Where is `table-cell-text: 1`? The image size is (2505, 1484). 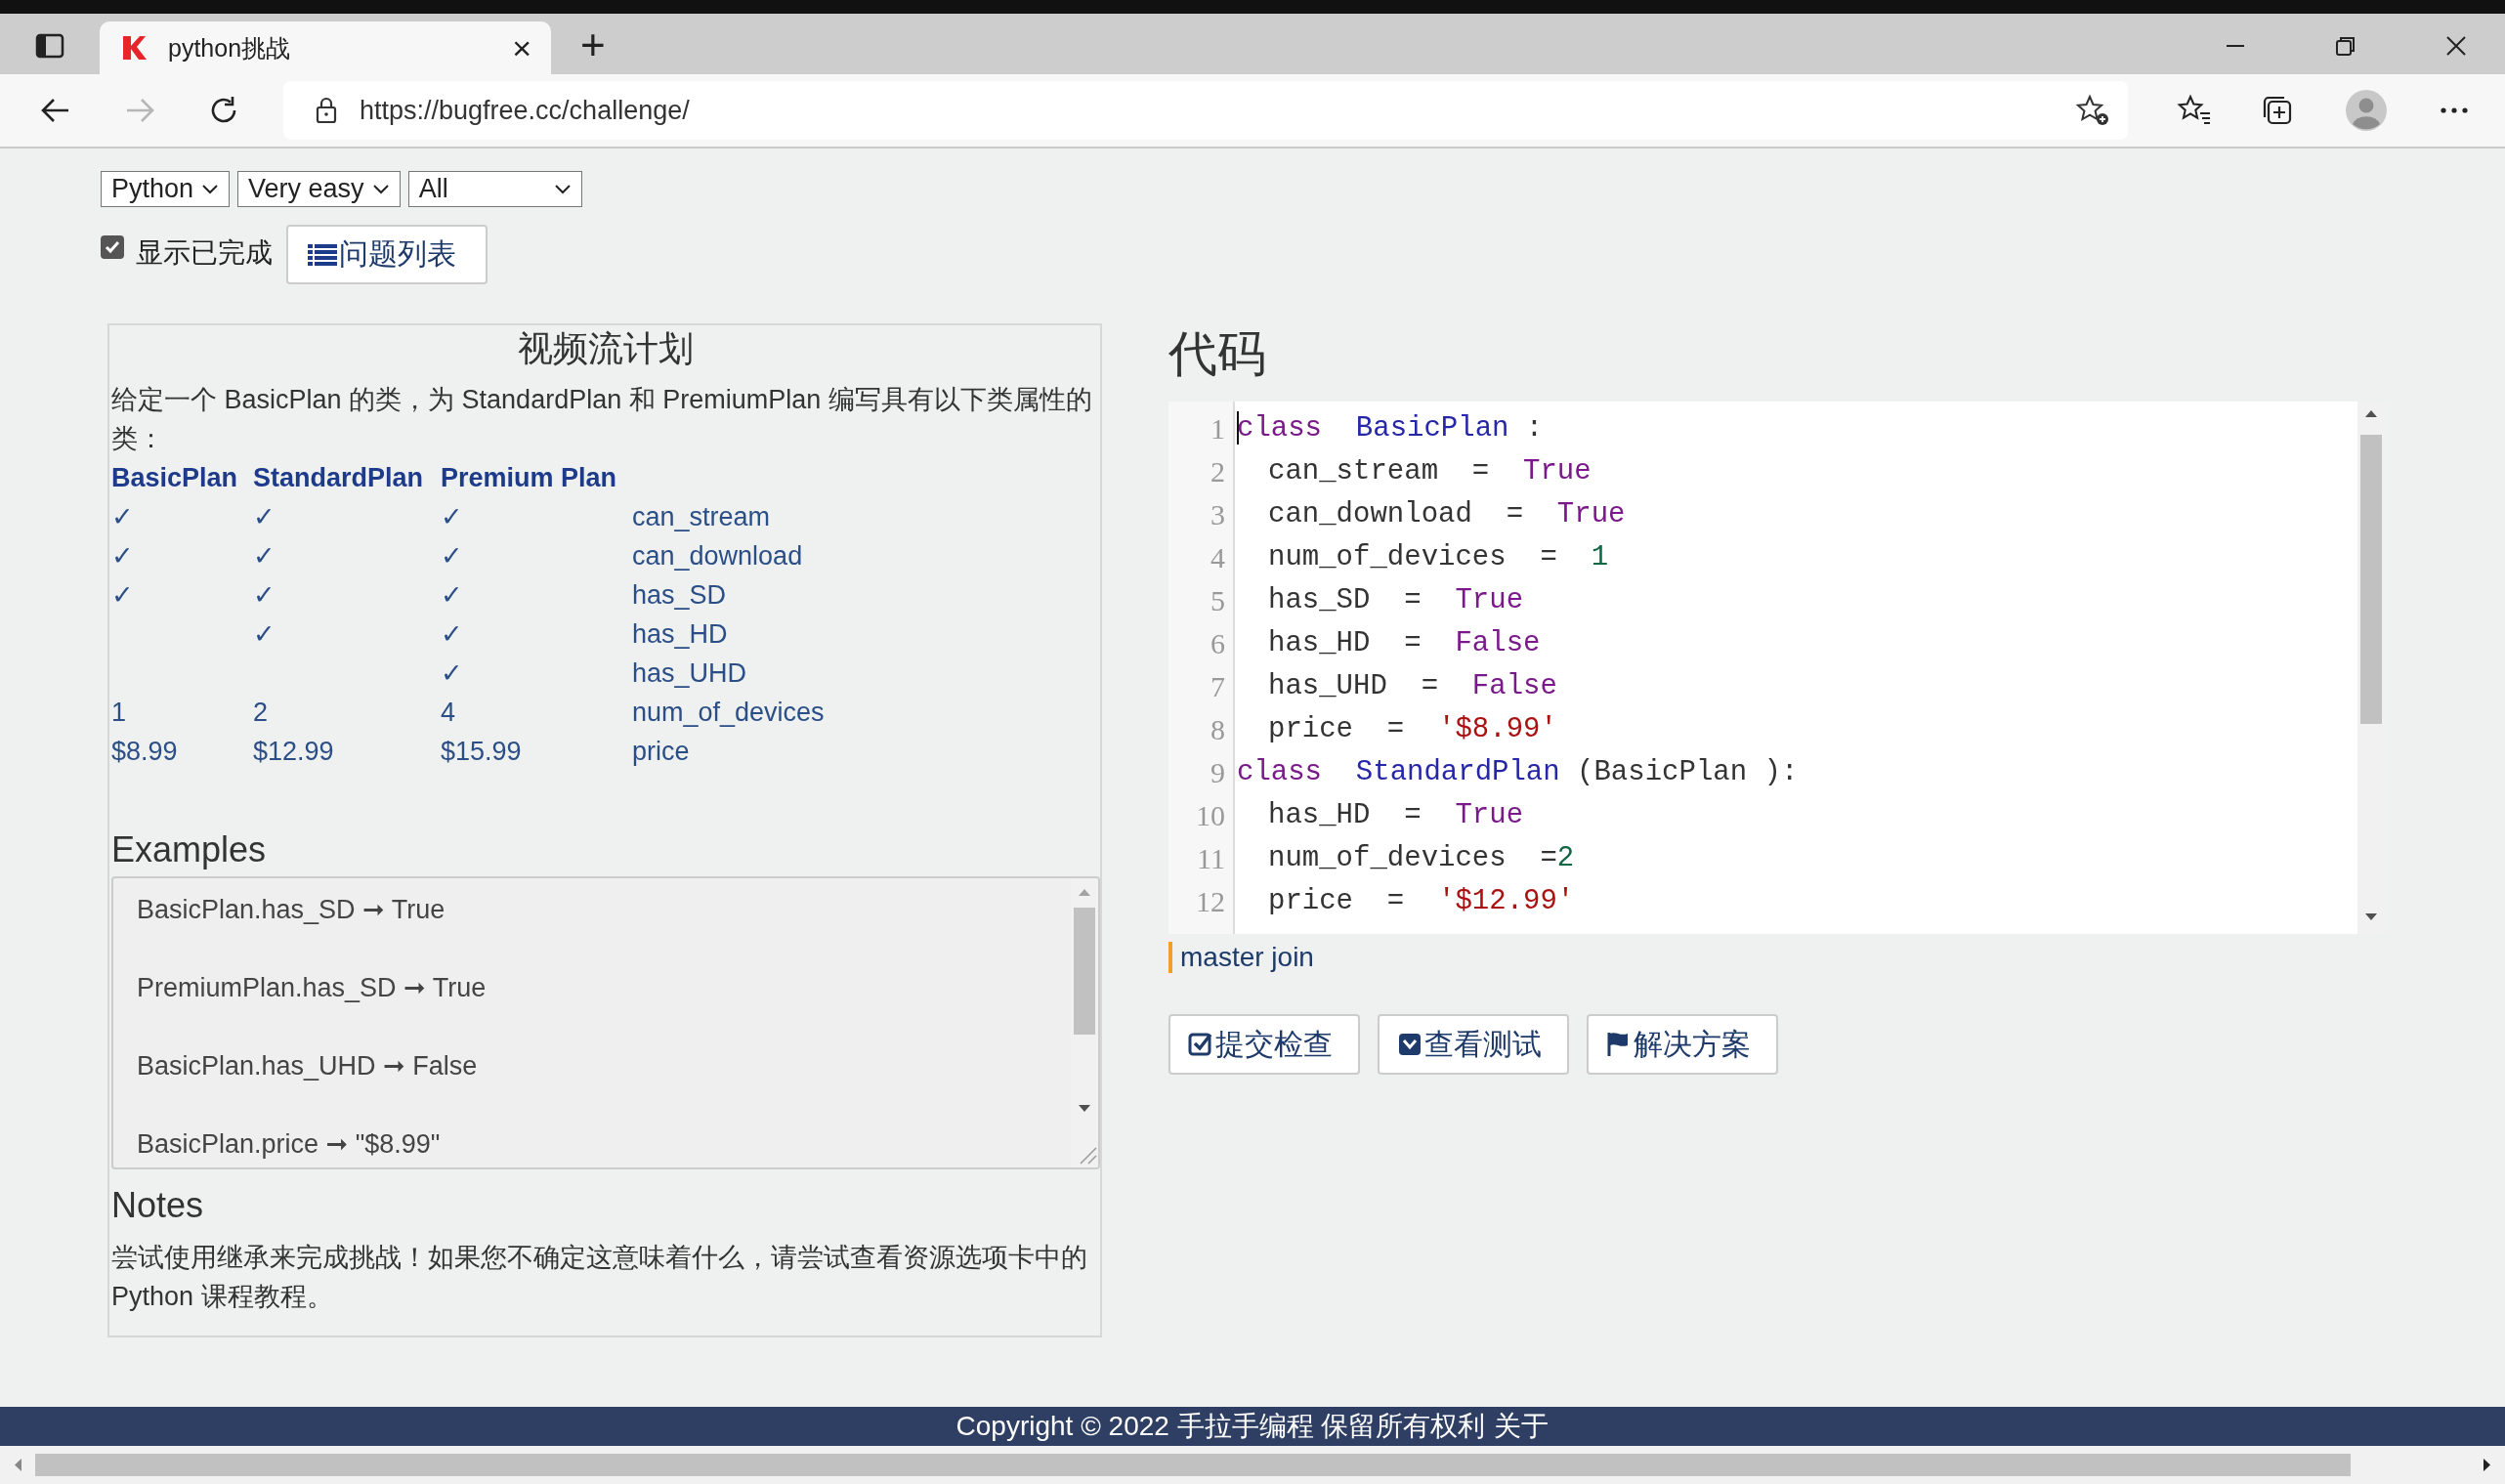 table-cell-text: 1 is located at coordinates (119, 713).